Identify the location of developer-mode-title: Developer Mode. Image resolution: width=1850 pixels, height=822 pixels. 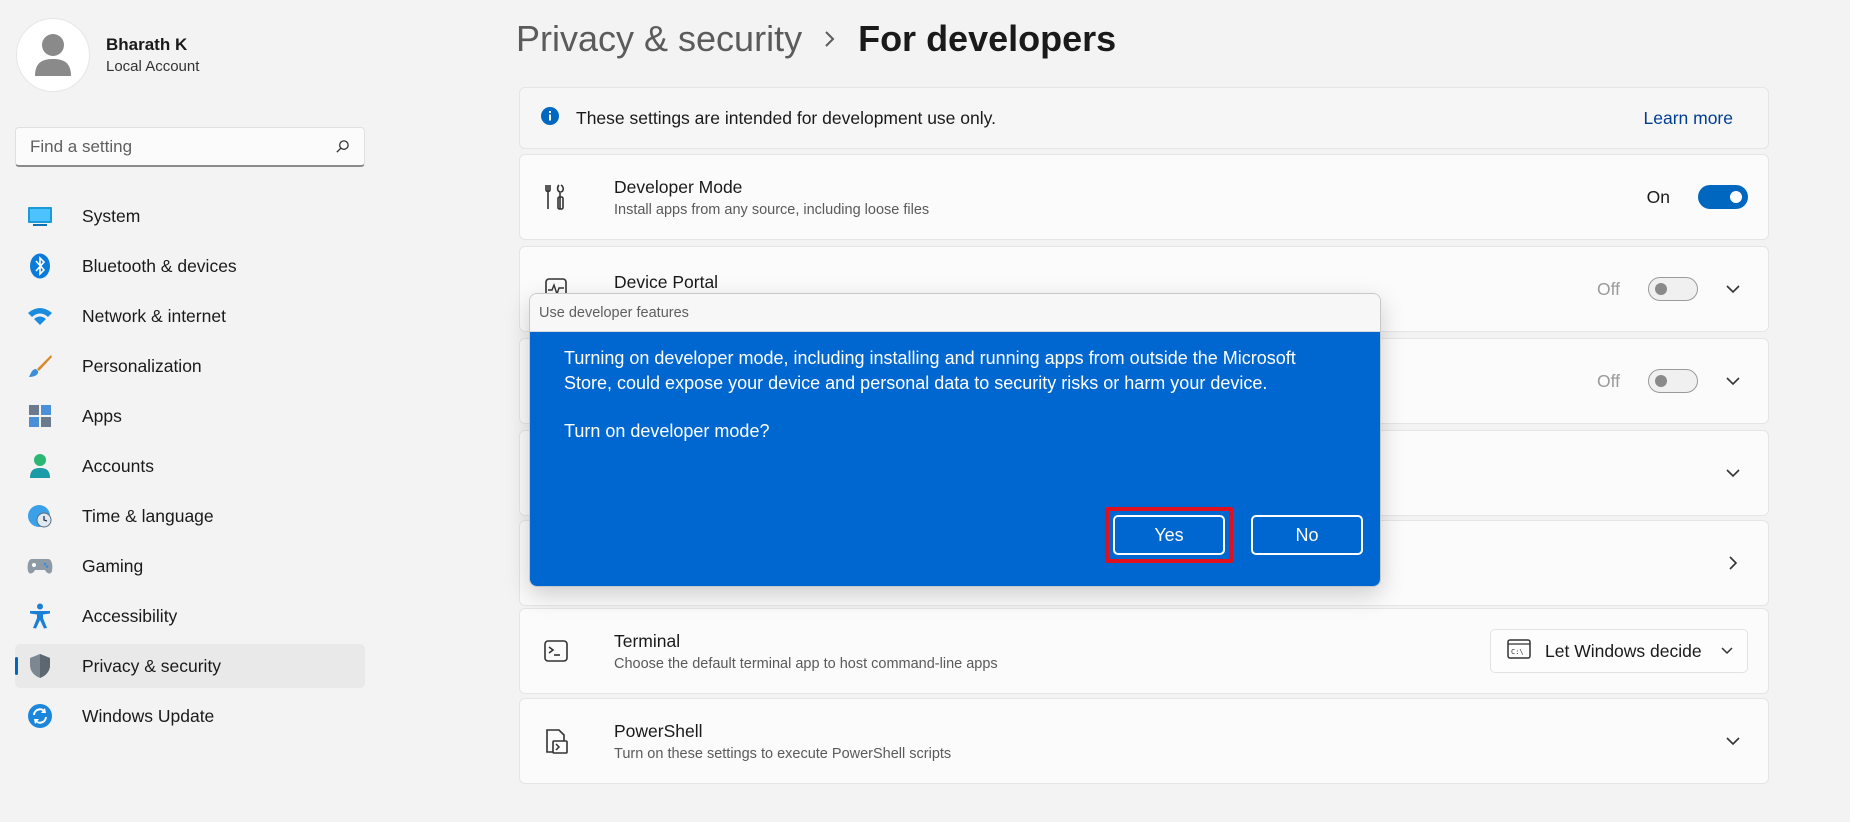
(678, 186).